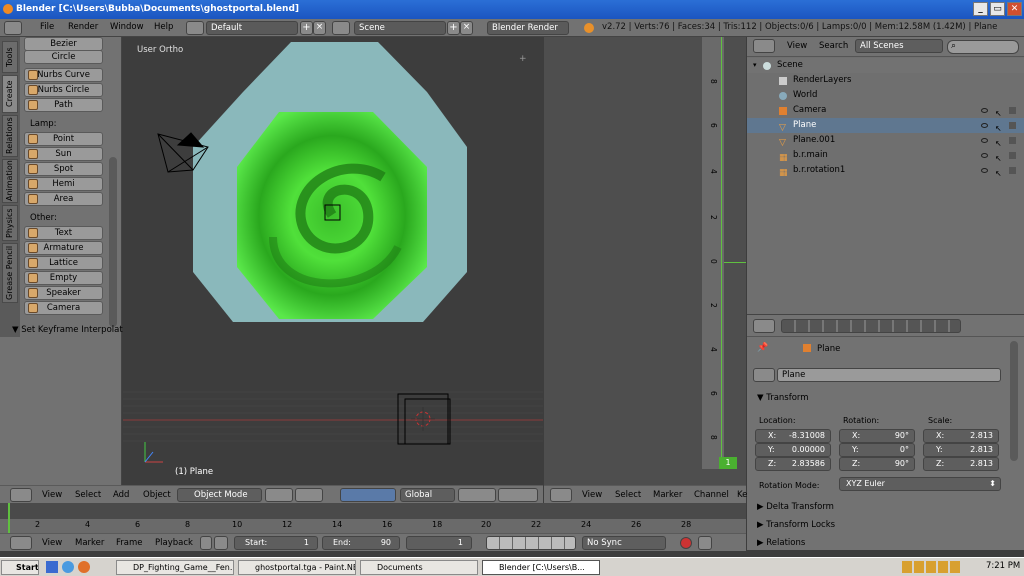  I want to click on task-documents: Documents, so click(419, 567).